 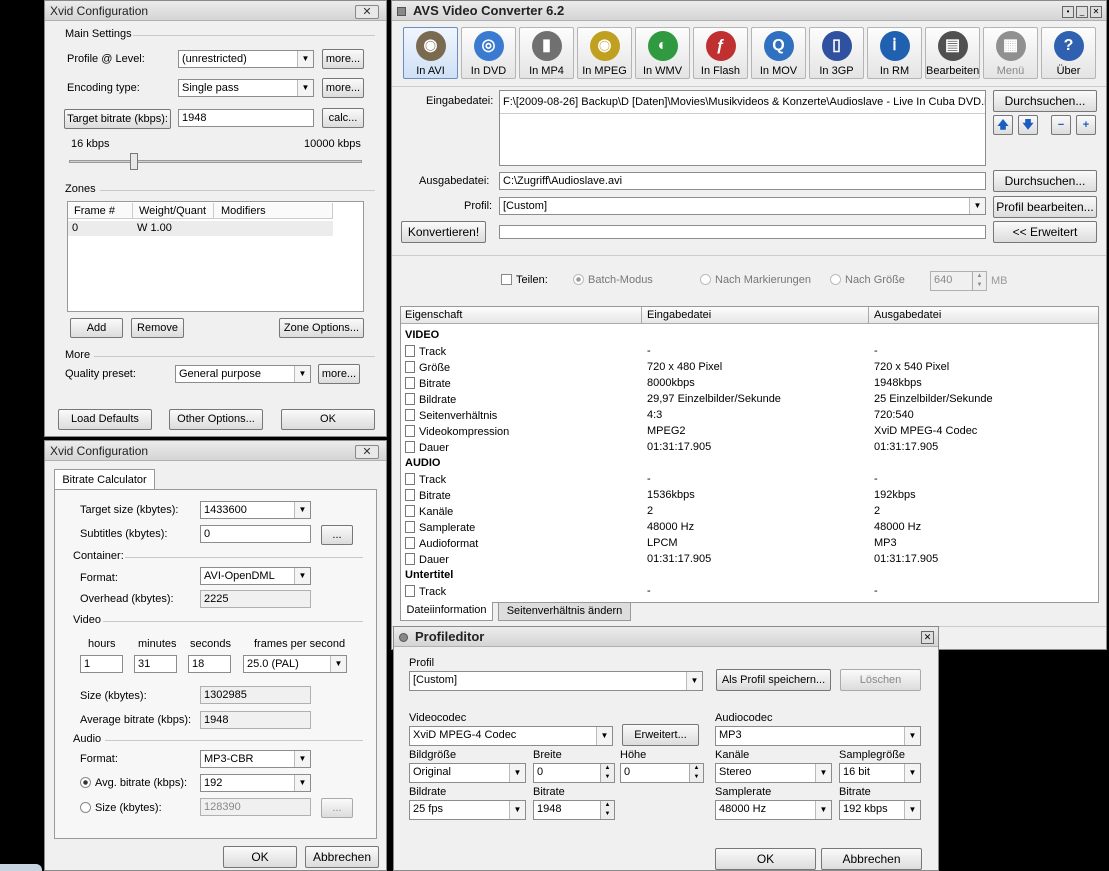 What do you see at coordinates (1068, 12) in the screenshot?
I see `menu-button: •` at bounding box center [1068, 12].